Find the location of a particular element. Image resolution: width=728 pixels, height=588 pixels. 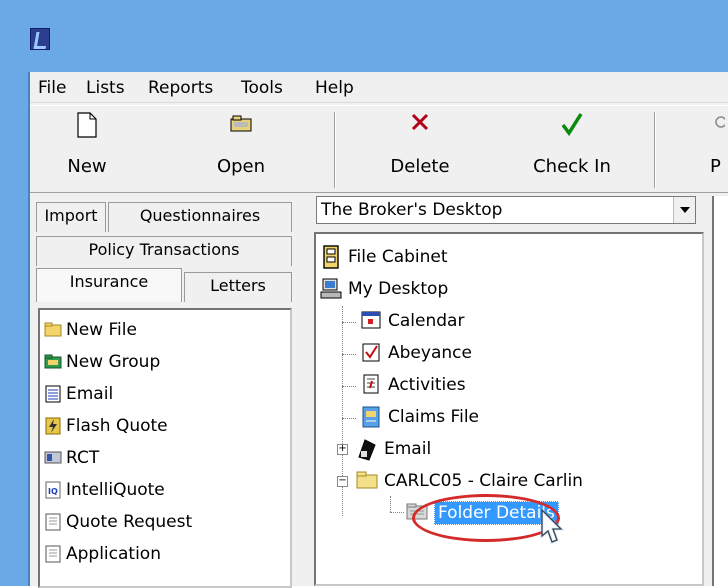

list-item-label: New Group is located at coordinates (113, 362).